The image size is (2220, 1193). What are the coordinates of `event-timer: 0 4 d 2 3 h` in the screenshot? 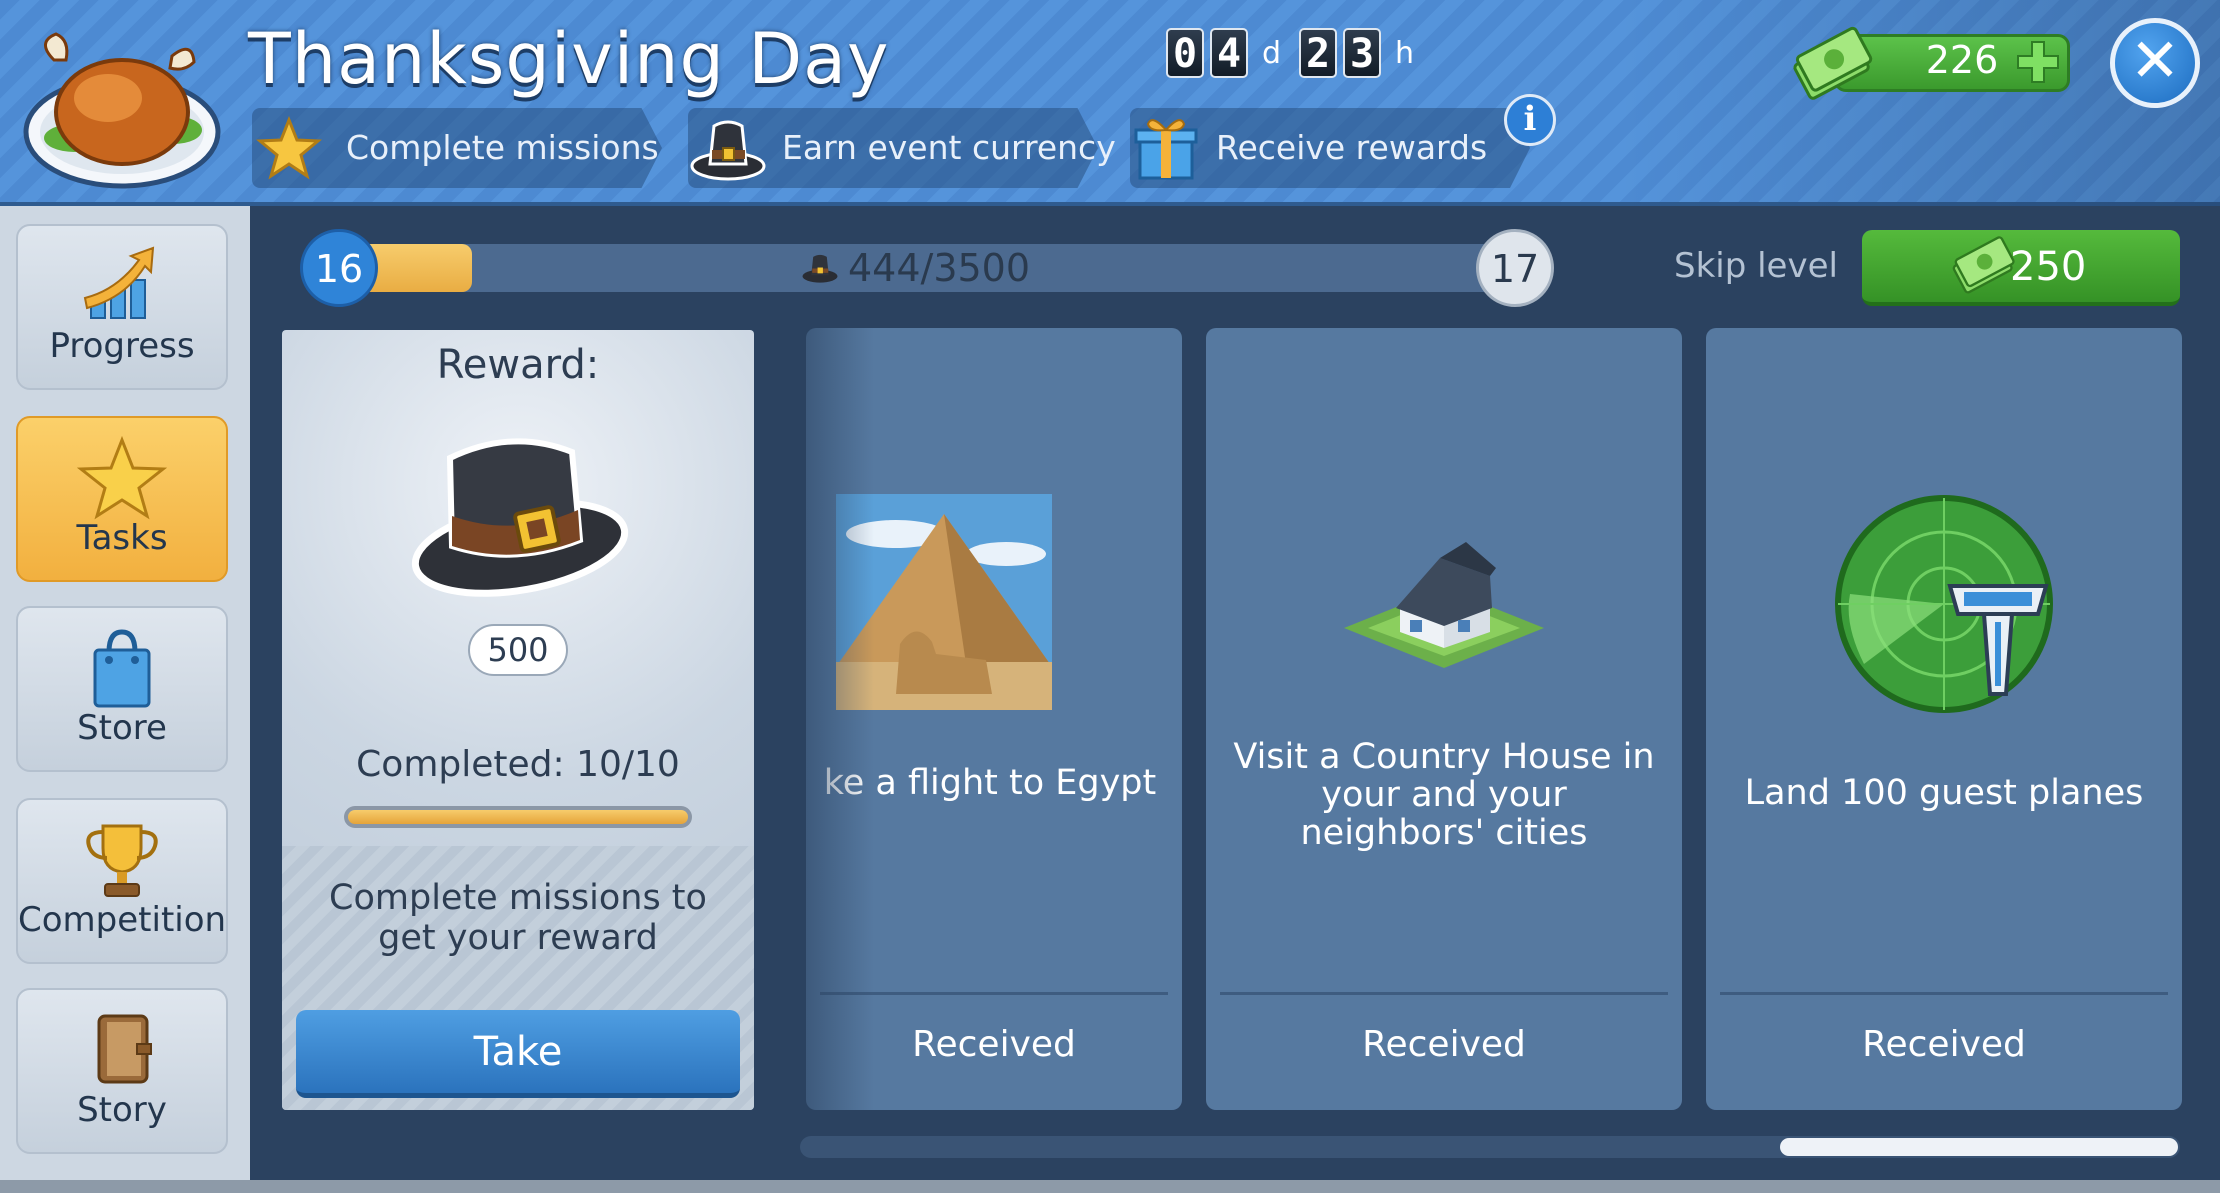 It's located at (1296, 53).